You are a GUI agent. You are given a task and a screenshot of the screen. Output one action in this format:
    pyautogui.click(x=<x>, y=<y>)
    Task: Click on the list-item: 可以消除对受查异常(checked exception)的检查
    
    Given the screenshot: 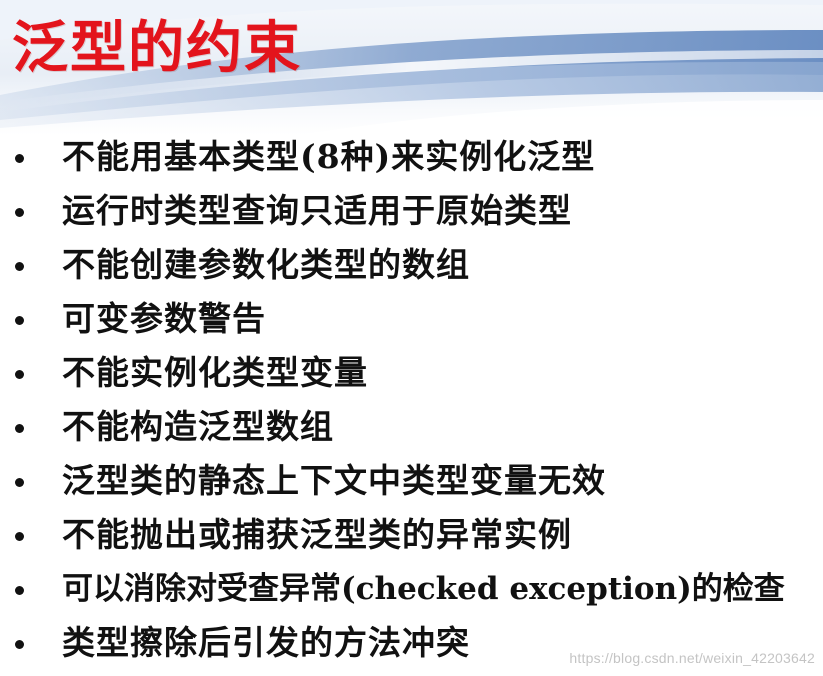 What is the action you would take?
    pyautogui.click(x=411, y=589)
    